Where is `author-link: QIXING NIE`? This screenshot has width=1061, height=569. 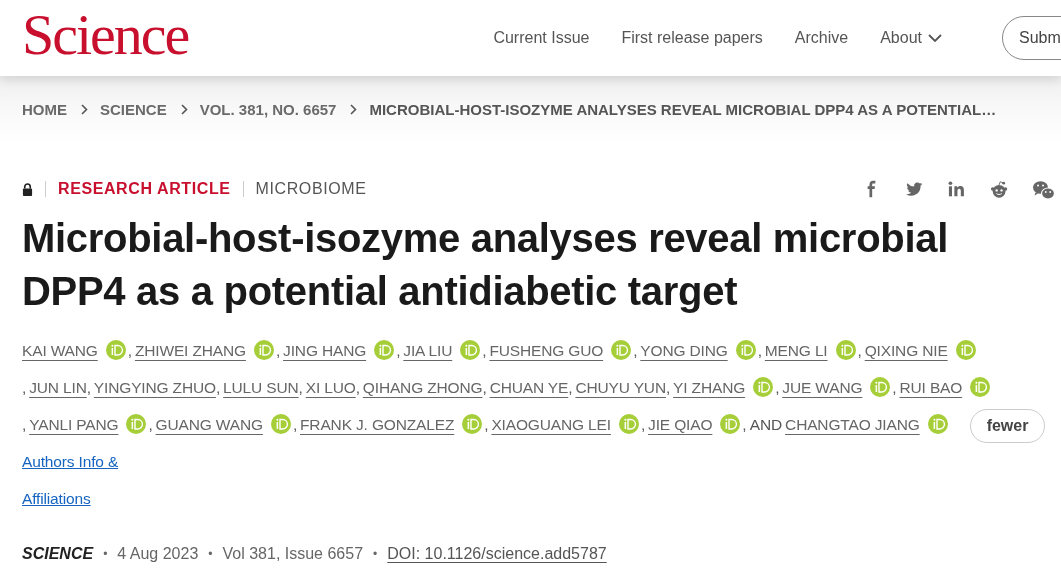
author-link: QIXING NIE is located at coordinates (906, 350).